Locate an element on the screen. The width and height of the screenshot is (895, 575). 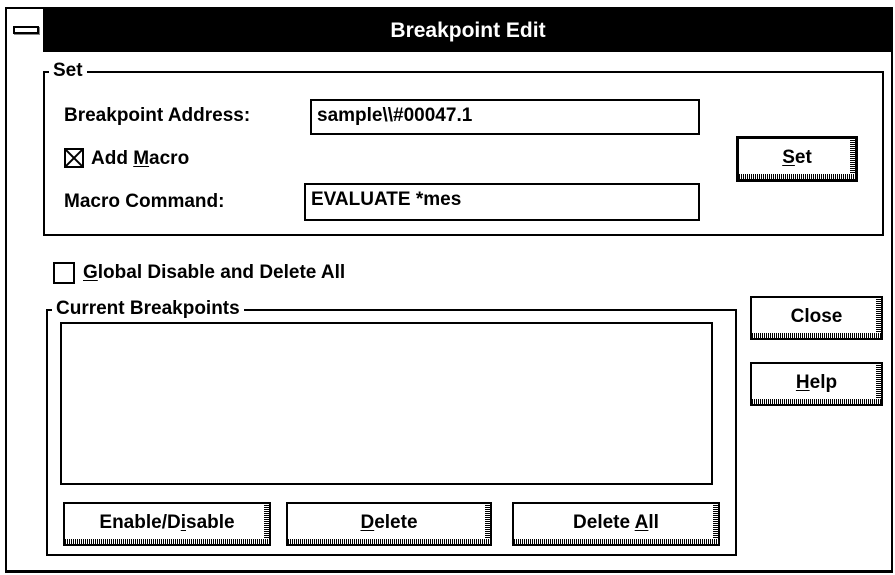
set-button: Set is located at coordinates (797, 159).